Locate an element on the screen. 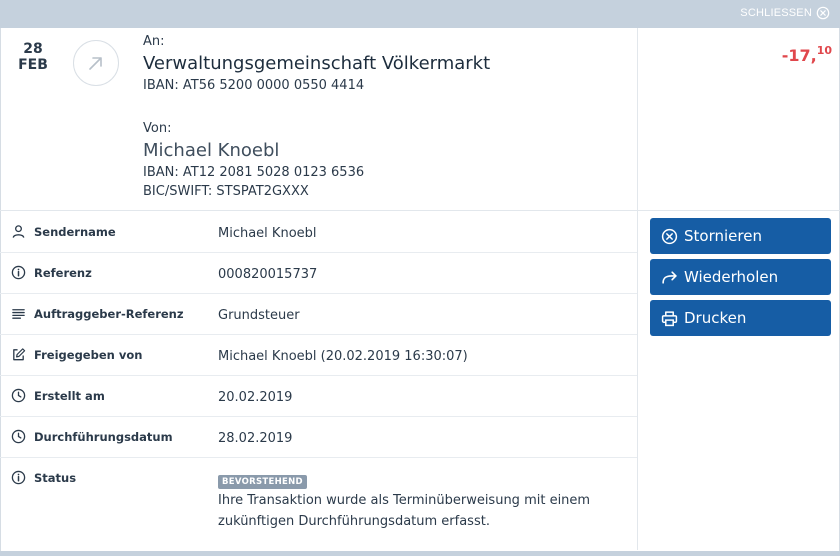 This screenshot has width=840, height=556. detail-label: Erstellt am is located at coordinates (69, 396).